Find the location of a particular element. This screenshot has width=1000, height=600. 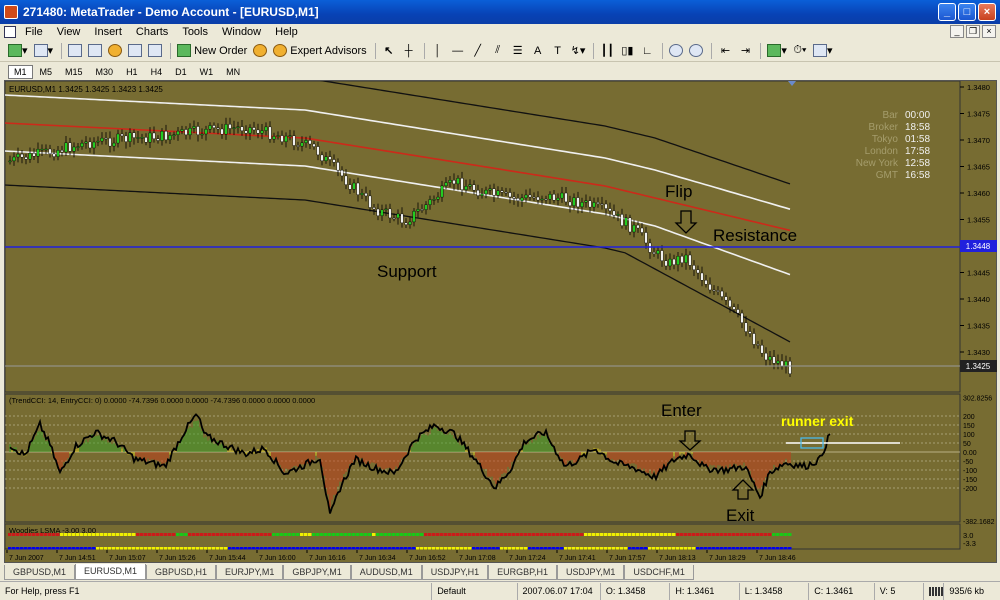

clock-label: London is located at coordinates (881, 151).